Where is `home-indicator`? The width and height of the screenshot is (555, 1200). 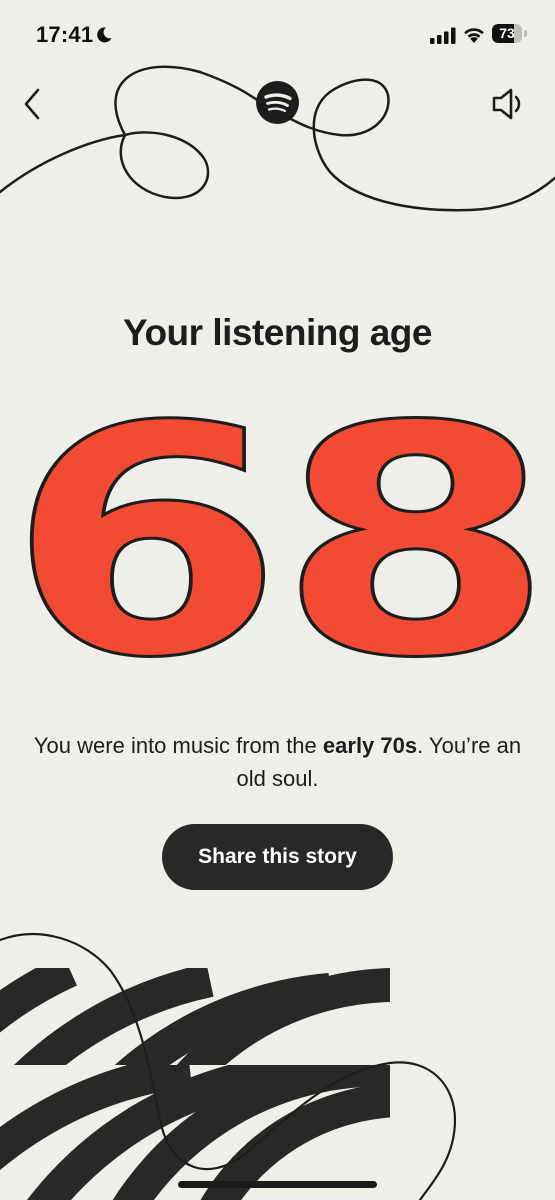
home-indicator is located at coordinates (277, 1184).